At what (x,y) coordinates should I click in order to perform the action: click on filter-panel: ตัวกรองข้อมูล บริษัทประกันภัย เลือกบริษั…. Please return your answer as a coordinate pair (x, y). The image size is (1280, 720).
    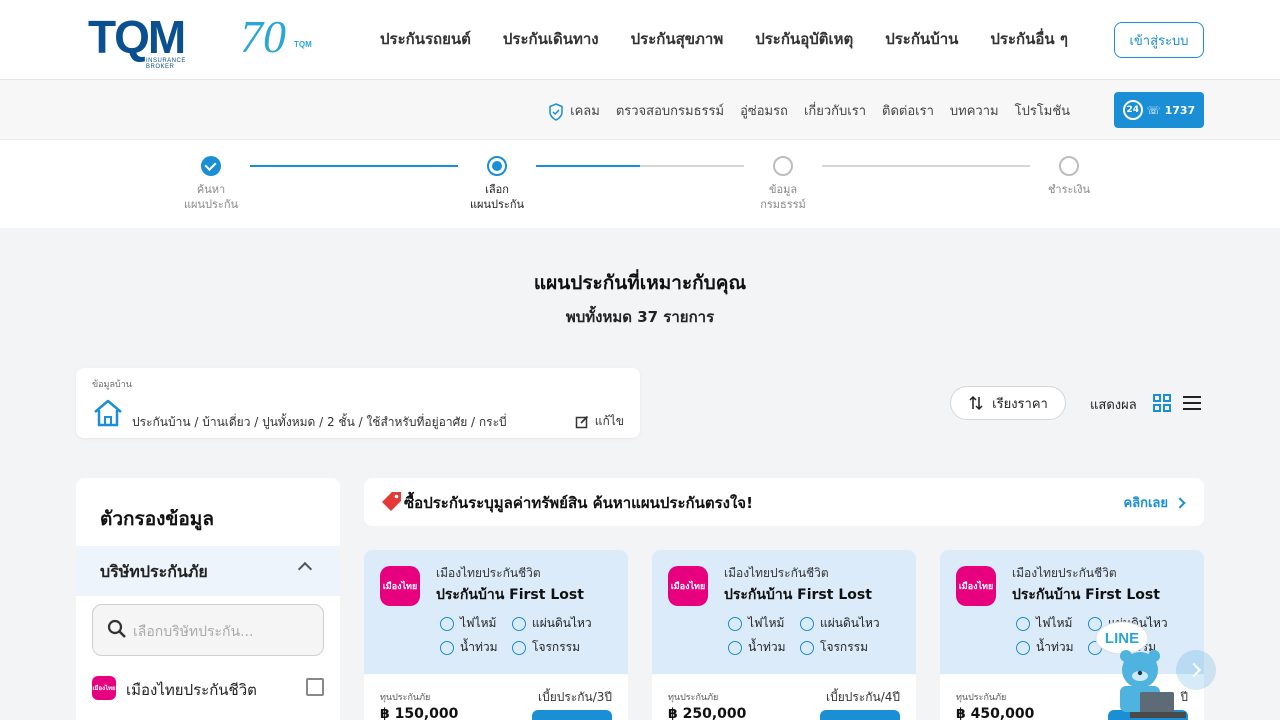
    Looking at the image, I should click on (208, 599).